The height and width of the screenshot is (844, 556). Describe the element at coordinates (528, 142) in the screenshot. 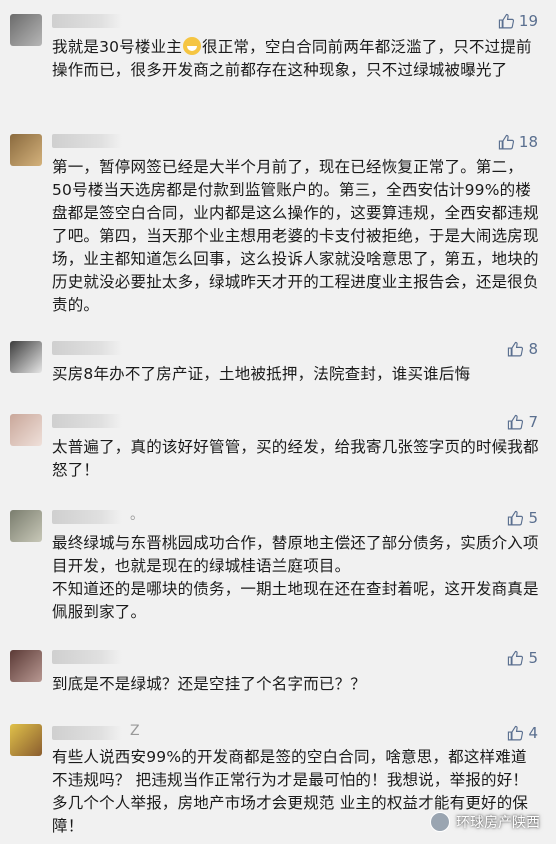

I see `like-count: 18` at that location.